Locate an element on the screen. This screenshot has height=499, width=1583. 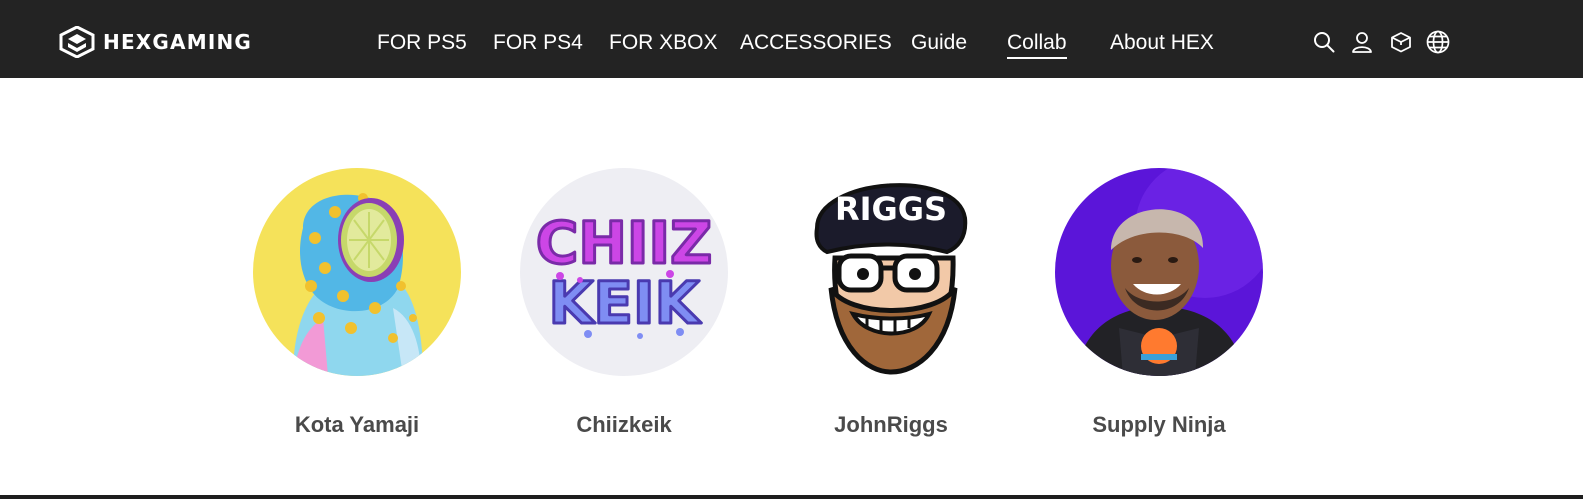
avatar: RIGGS is located at coordinates (891, 272).